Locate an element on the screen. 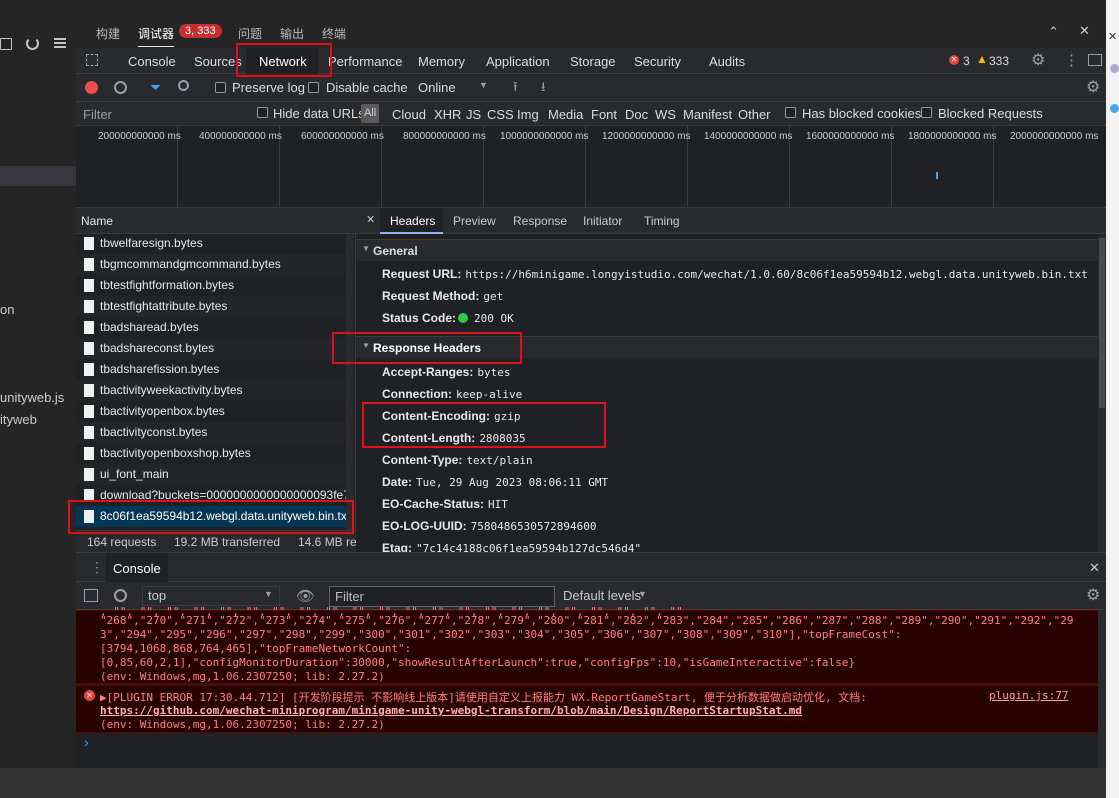  console-filter-input: Filter is located at coordinates (349, 596).